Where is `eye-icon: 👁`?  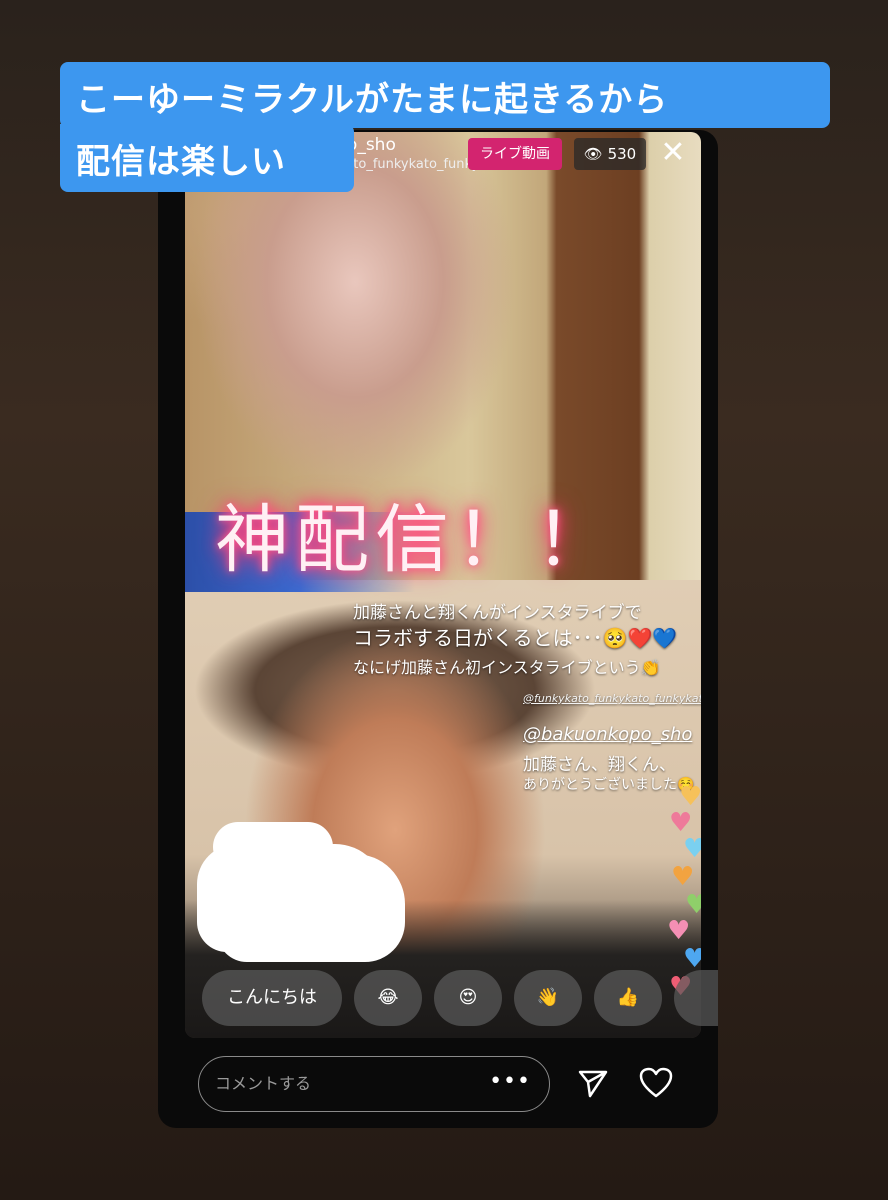
eye-icon: 👁 is located at coordinates (593, 154).